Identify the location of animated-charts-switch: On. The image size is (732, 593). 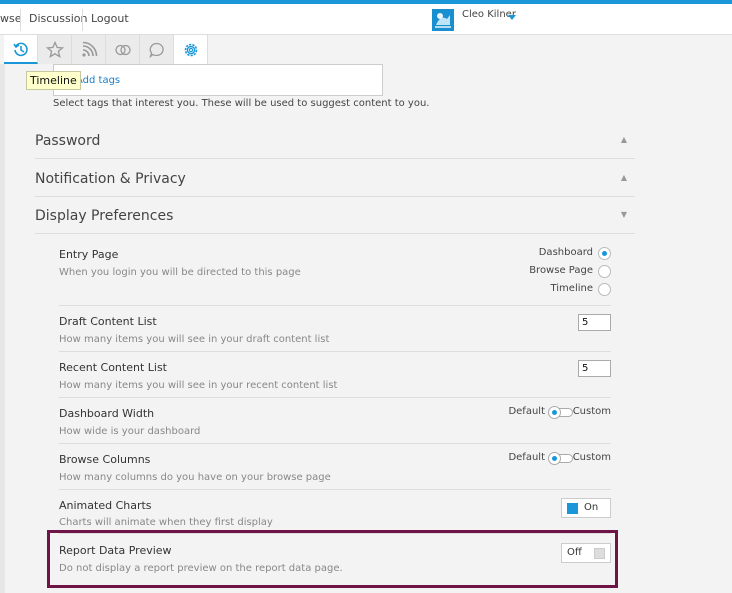
(586, 508).